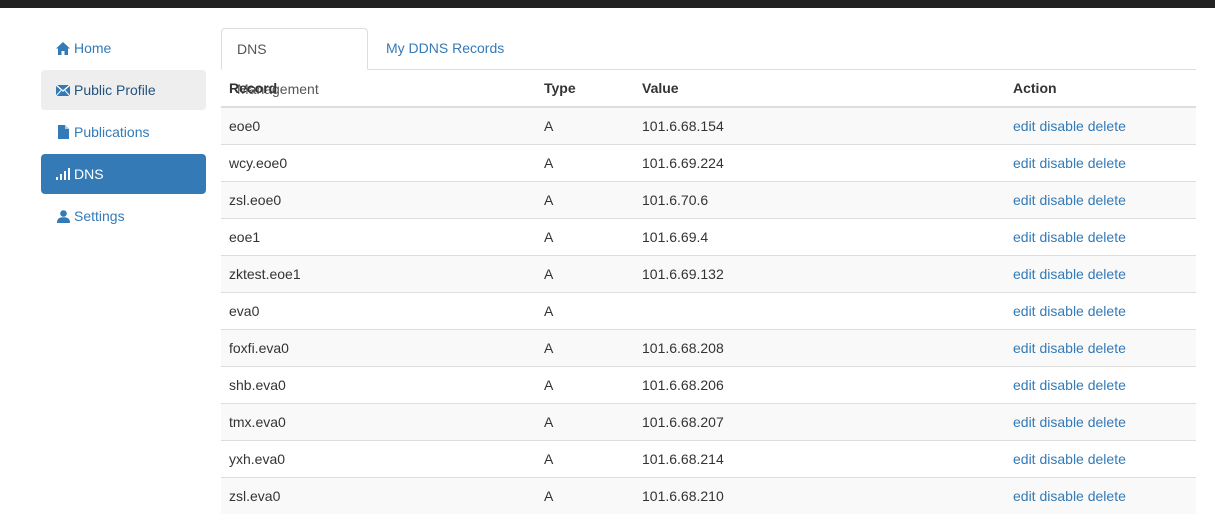 Image resolution: width=1215 pixels, height=520 pixels. Describe the element at coordinates (378, 384) in the screenshot. I see `cell-record: shb.eva0` at that location.